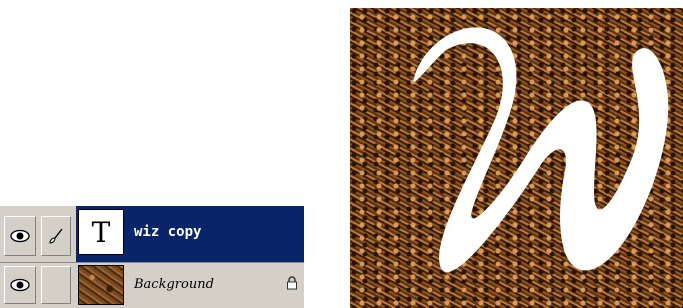 The height and width of the screenshot is (308, 683). I want to click on layer-link-toggle, so click(56, 285).